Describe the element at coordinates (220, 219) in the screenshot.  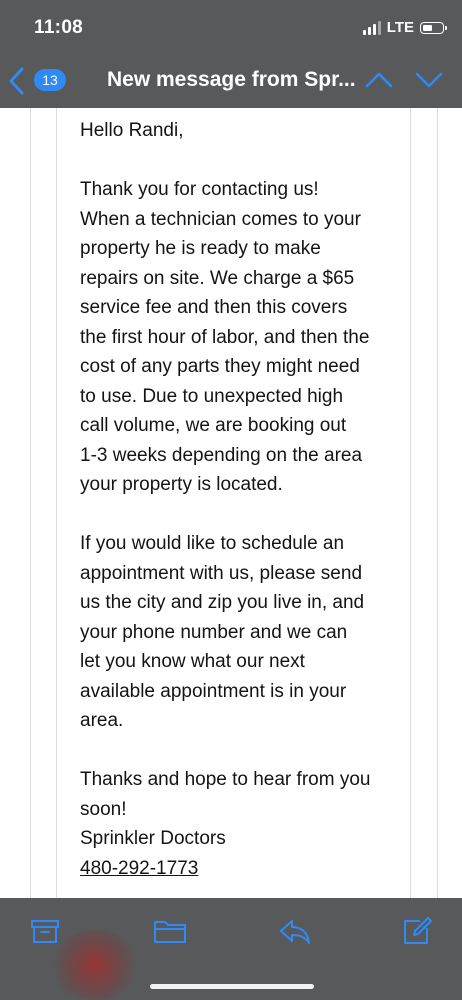
I see `body-line: When a technician comes to your` at that location.